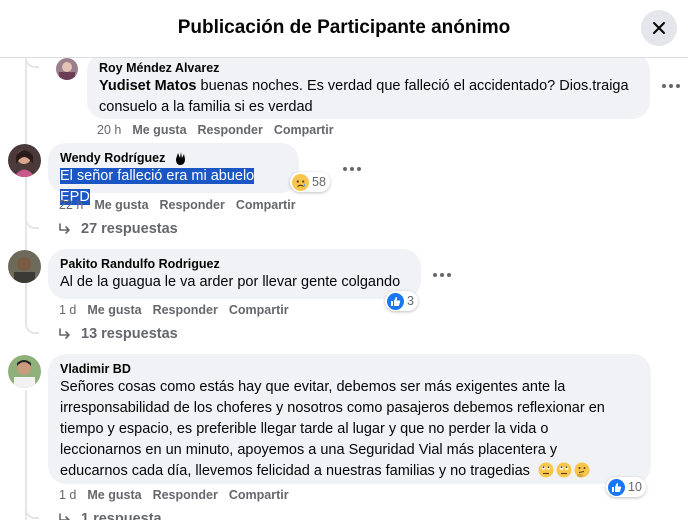  Describe the element at coordinates (109, 130) in the screenshot. I see `comment-time: 20 h` at that location.